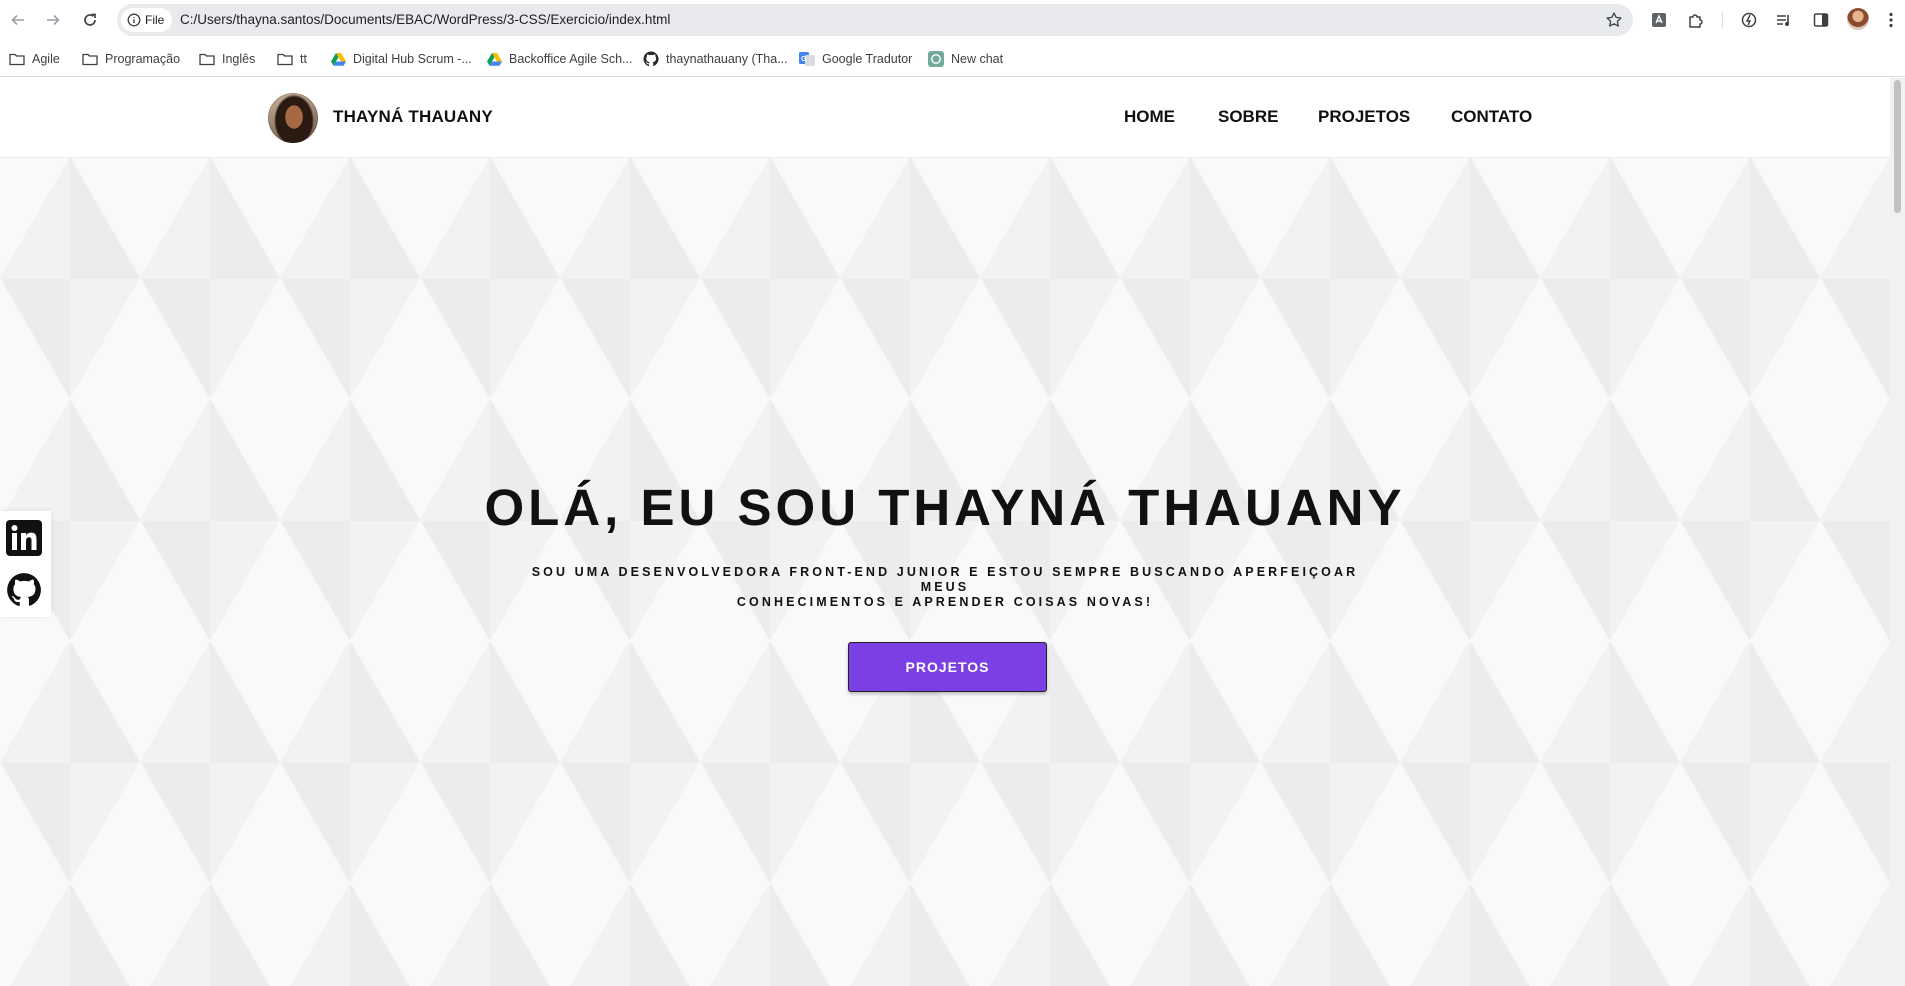  Describe the element at coordinates (867, 59) in the screenshot. I see `bookmark-label: Google Tradutor` at that location.